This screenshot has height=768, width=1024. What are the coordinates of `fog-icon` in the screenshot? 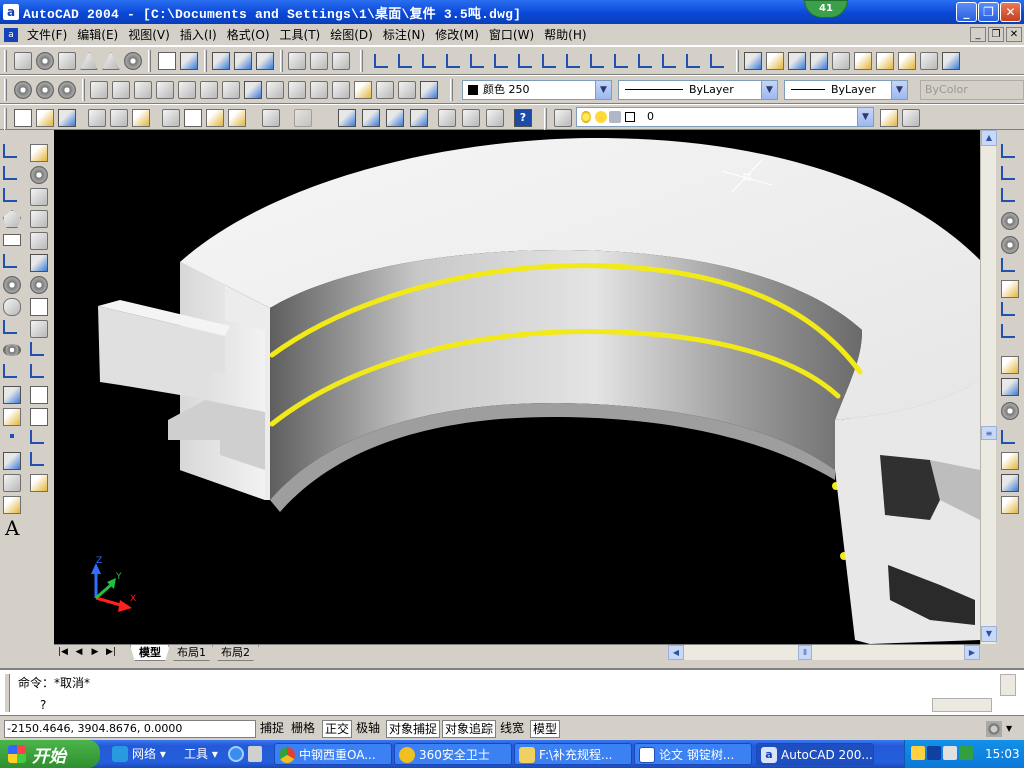 It's located at (929, 61).